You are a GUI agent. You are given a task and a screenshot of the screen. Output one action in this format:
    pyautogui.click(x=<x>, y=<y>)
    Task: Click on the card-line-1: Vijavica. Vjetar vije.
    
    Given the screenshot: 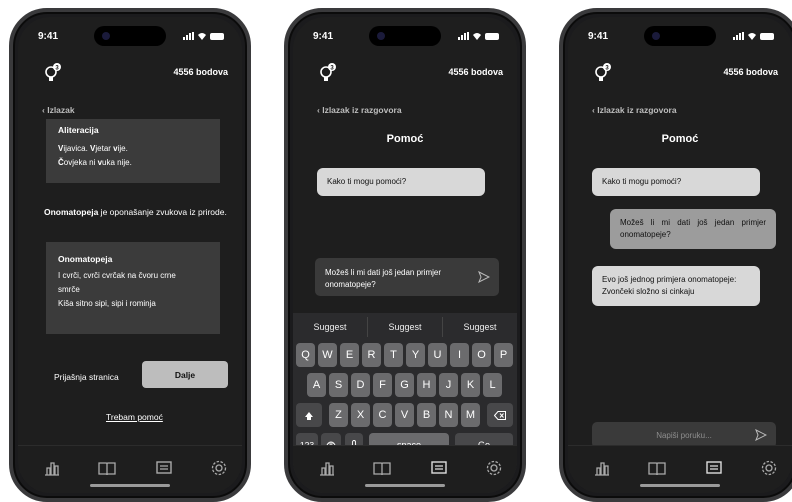 What is the action you would take?
    pyautogui.click(x=93, y=148)
    